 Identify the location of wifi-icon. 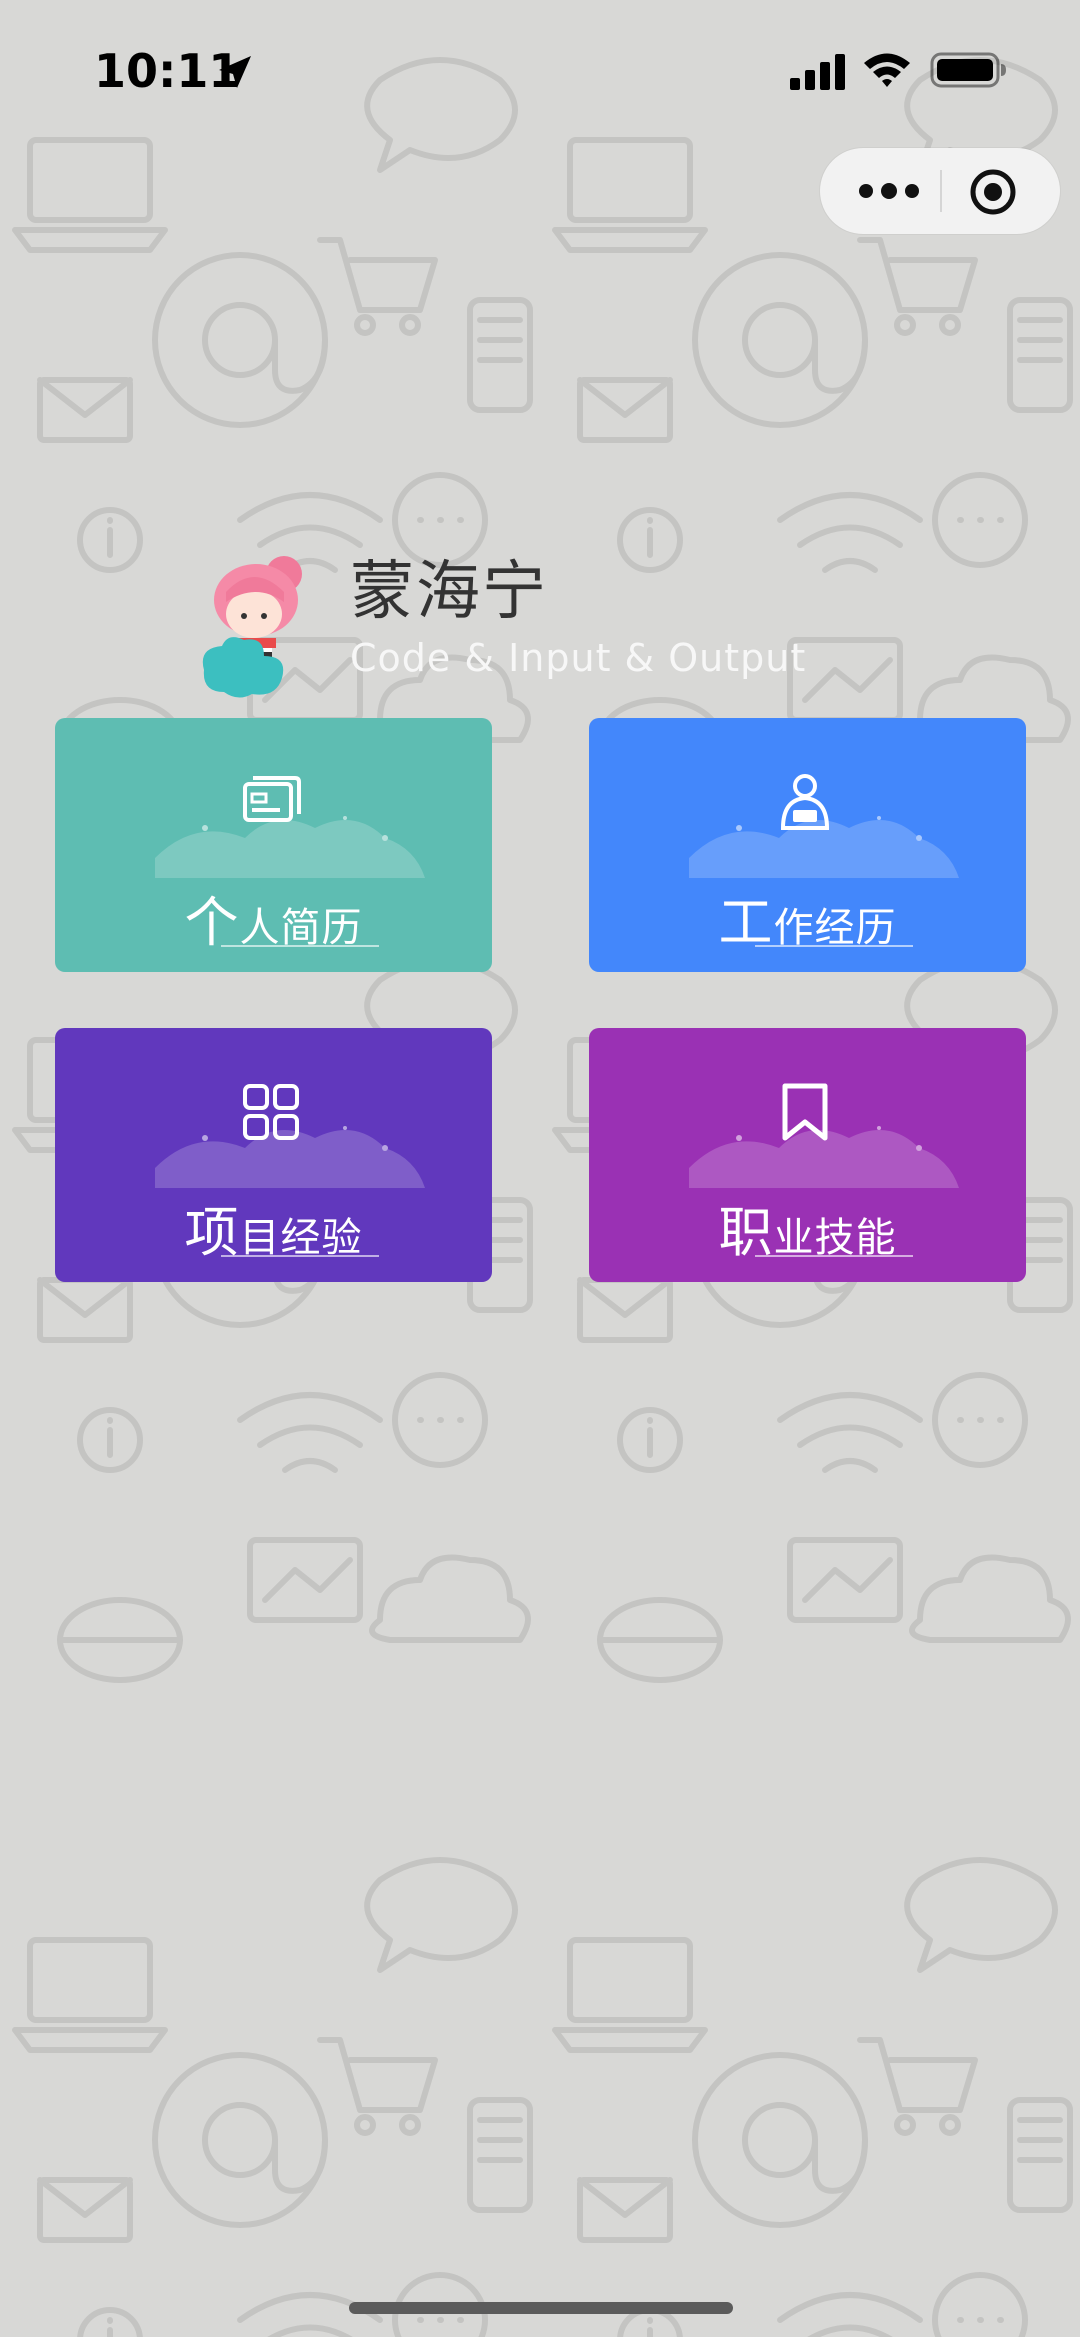
(887, 70).